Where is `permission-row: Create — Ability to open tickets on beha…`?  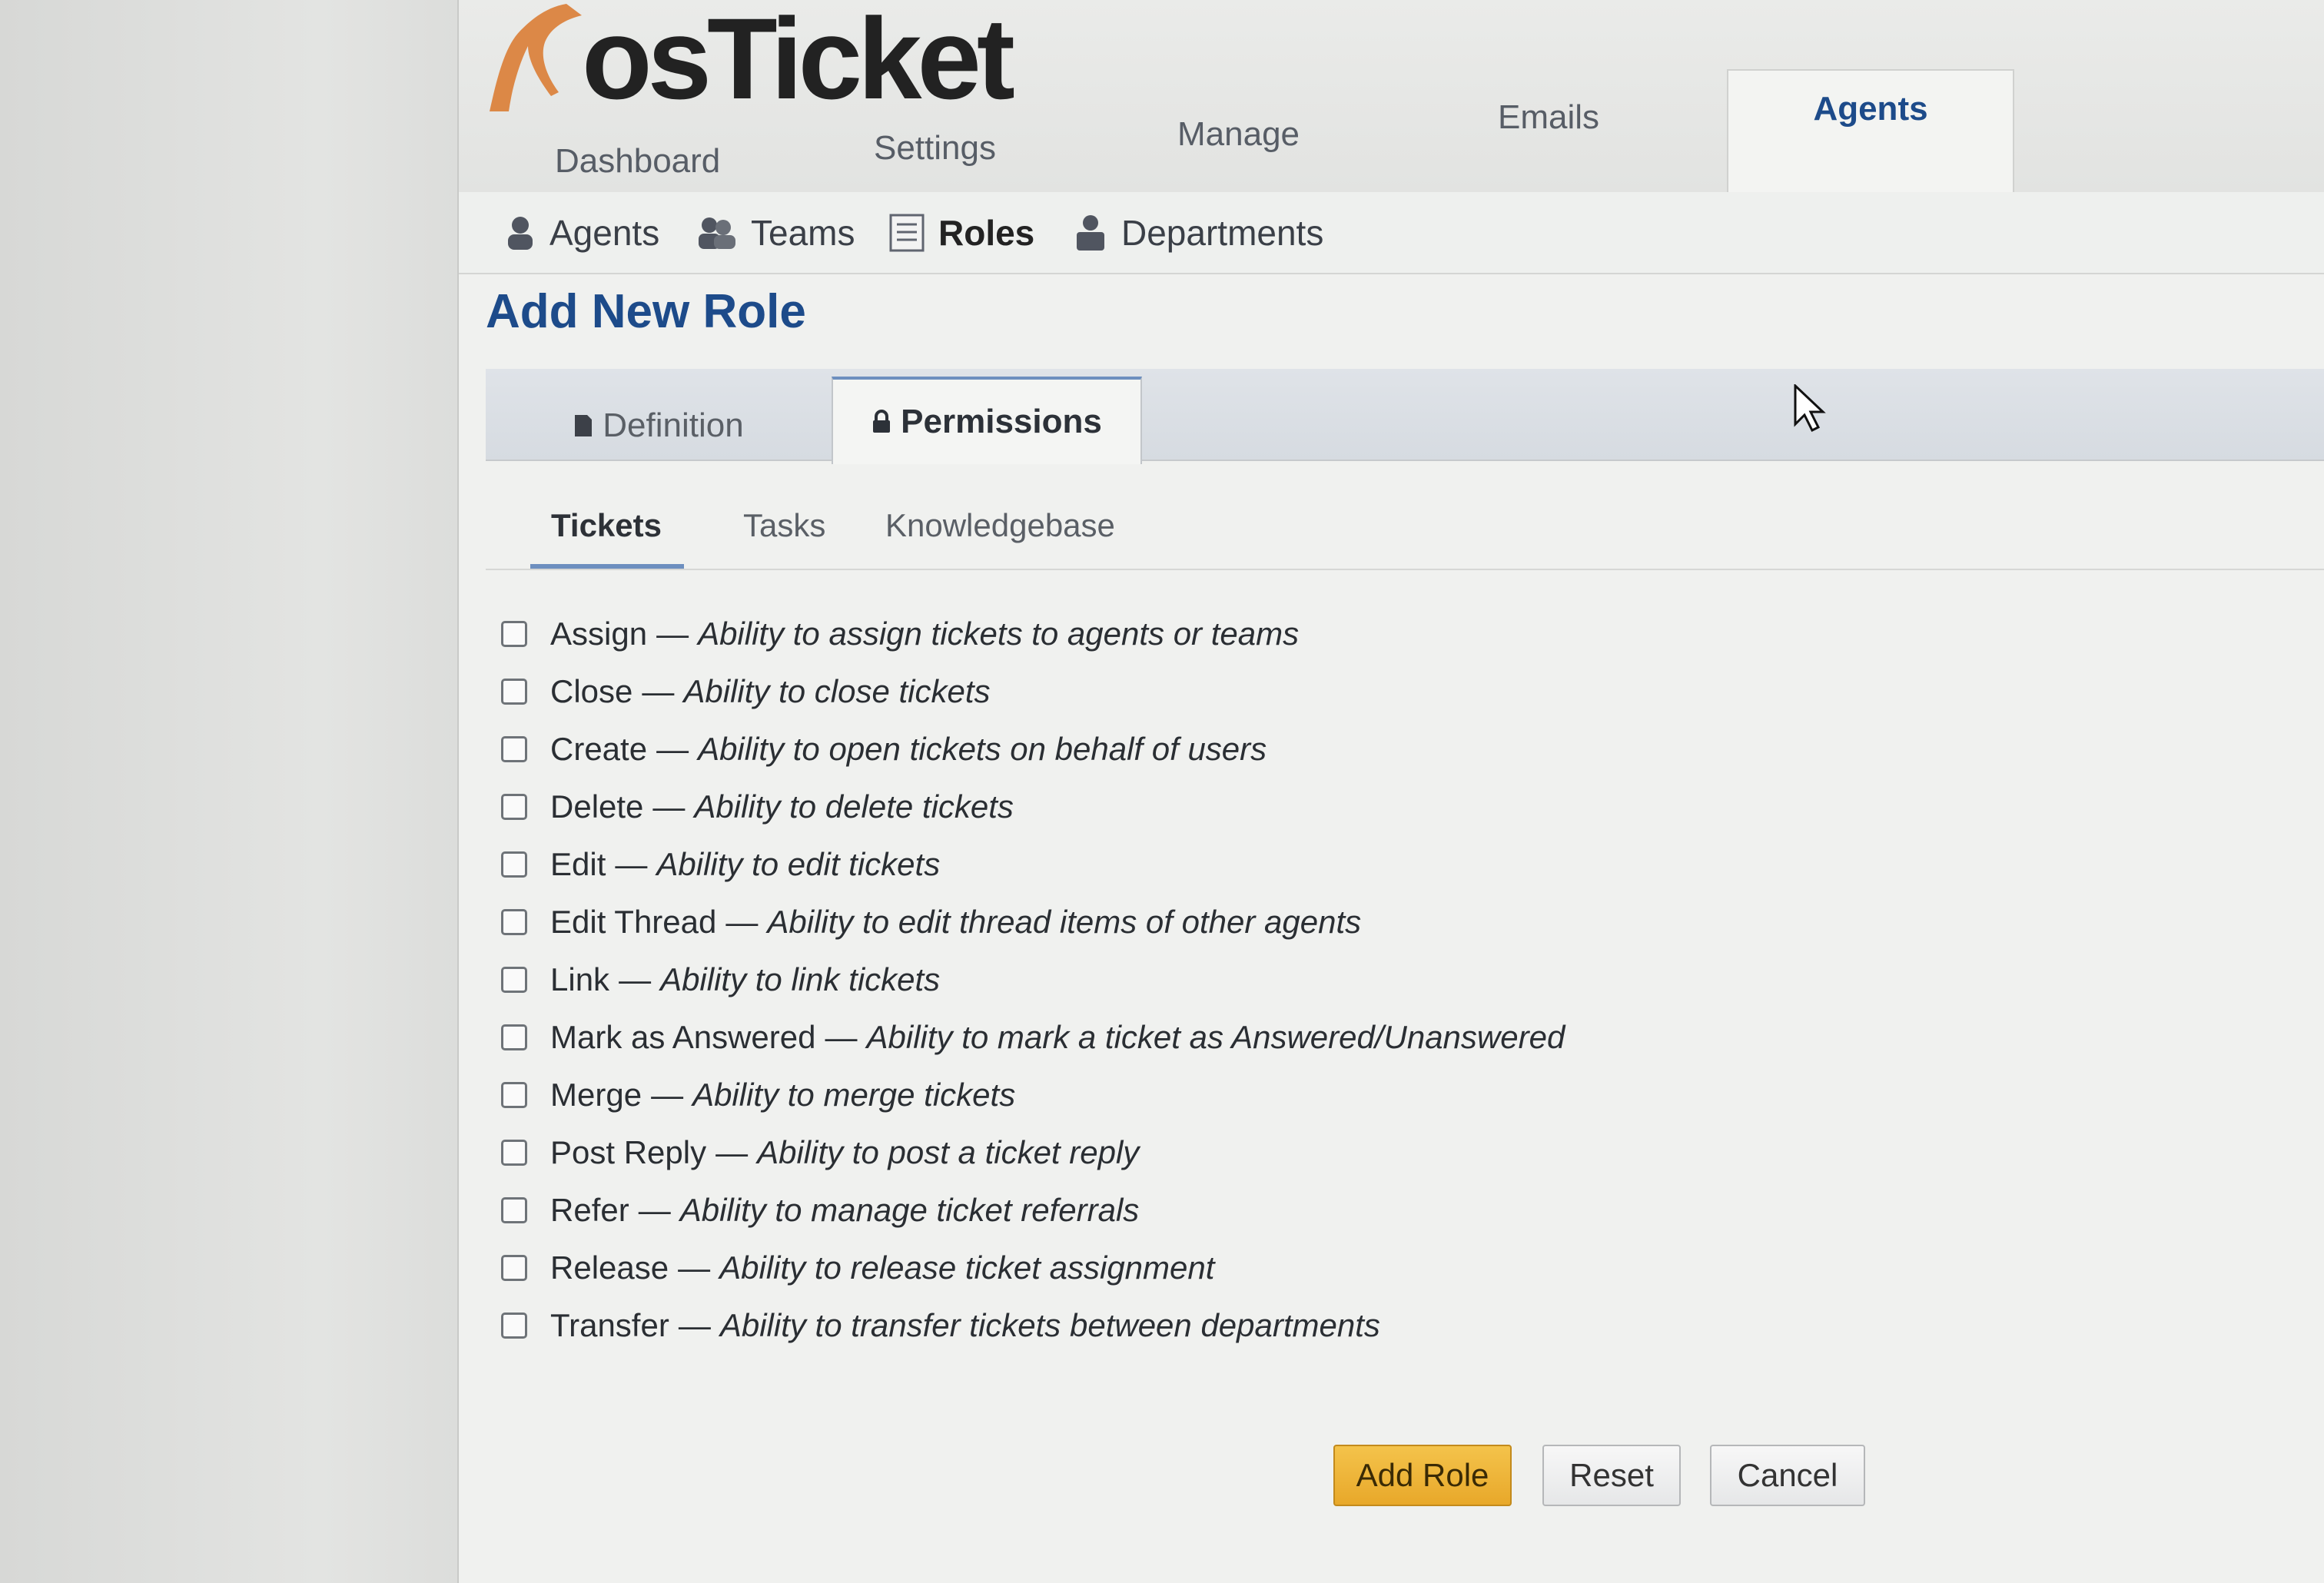 permission-row: Create — Ability to open tickets on beha… is located at coordinates (884, 749).